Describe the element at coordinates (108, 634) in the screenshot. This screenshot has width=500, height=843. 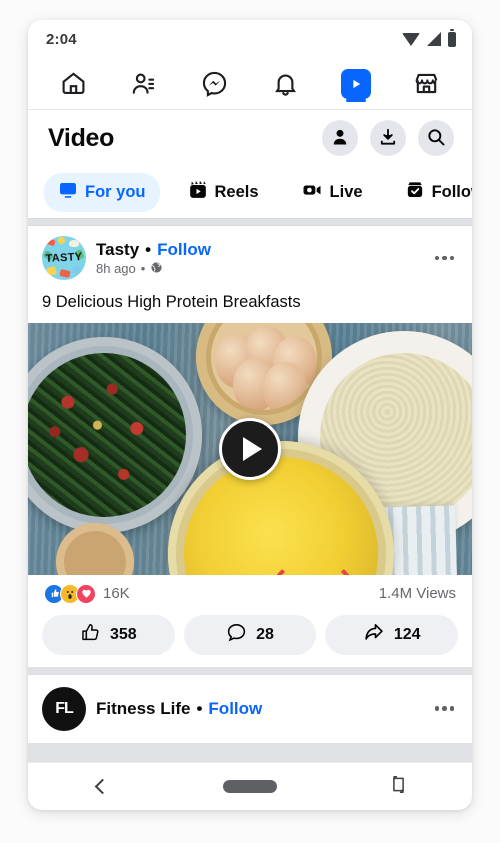
I see `like-button: 358` at that location.